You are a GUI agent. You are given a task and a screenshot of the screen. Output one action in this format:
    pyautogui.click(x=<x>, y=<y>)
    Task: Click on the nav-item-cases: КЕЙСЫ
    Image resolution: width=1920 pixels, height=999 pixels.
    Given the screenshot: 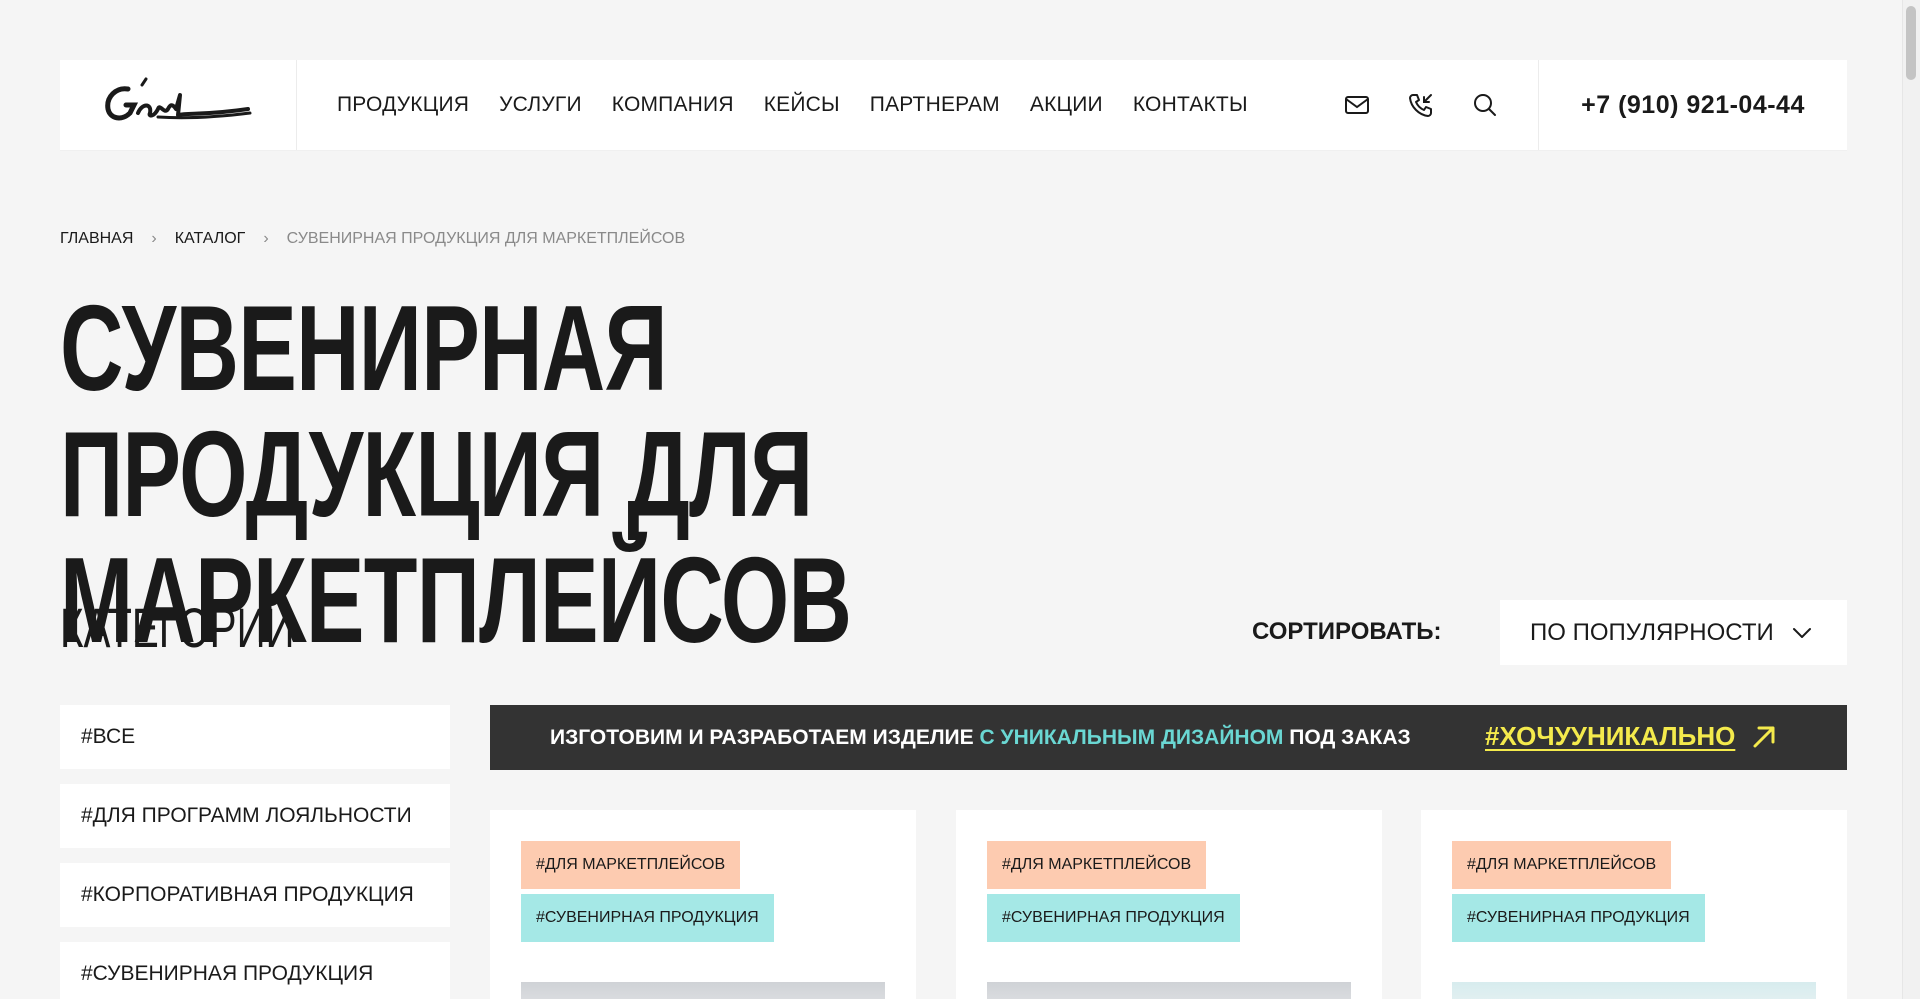 What is the action you would take?
    pyautogui.click(x=802, y=105)
    